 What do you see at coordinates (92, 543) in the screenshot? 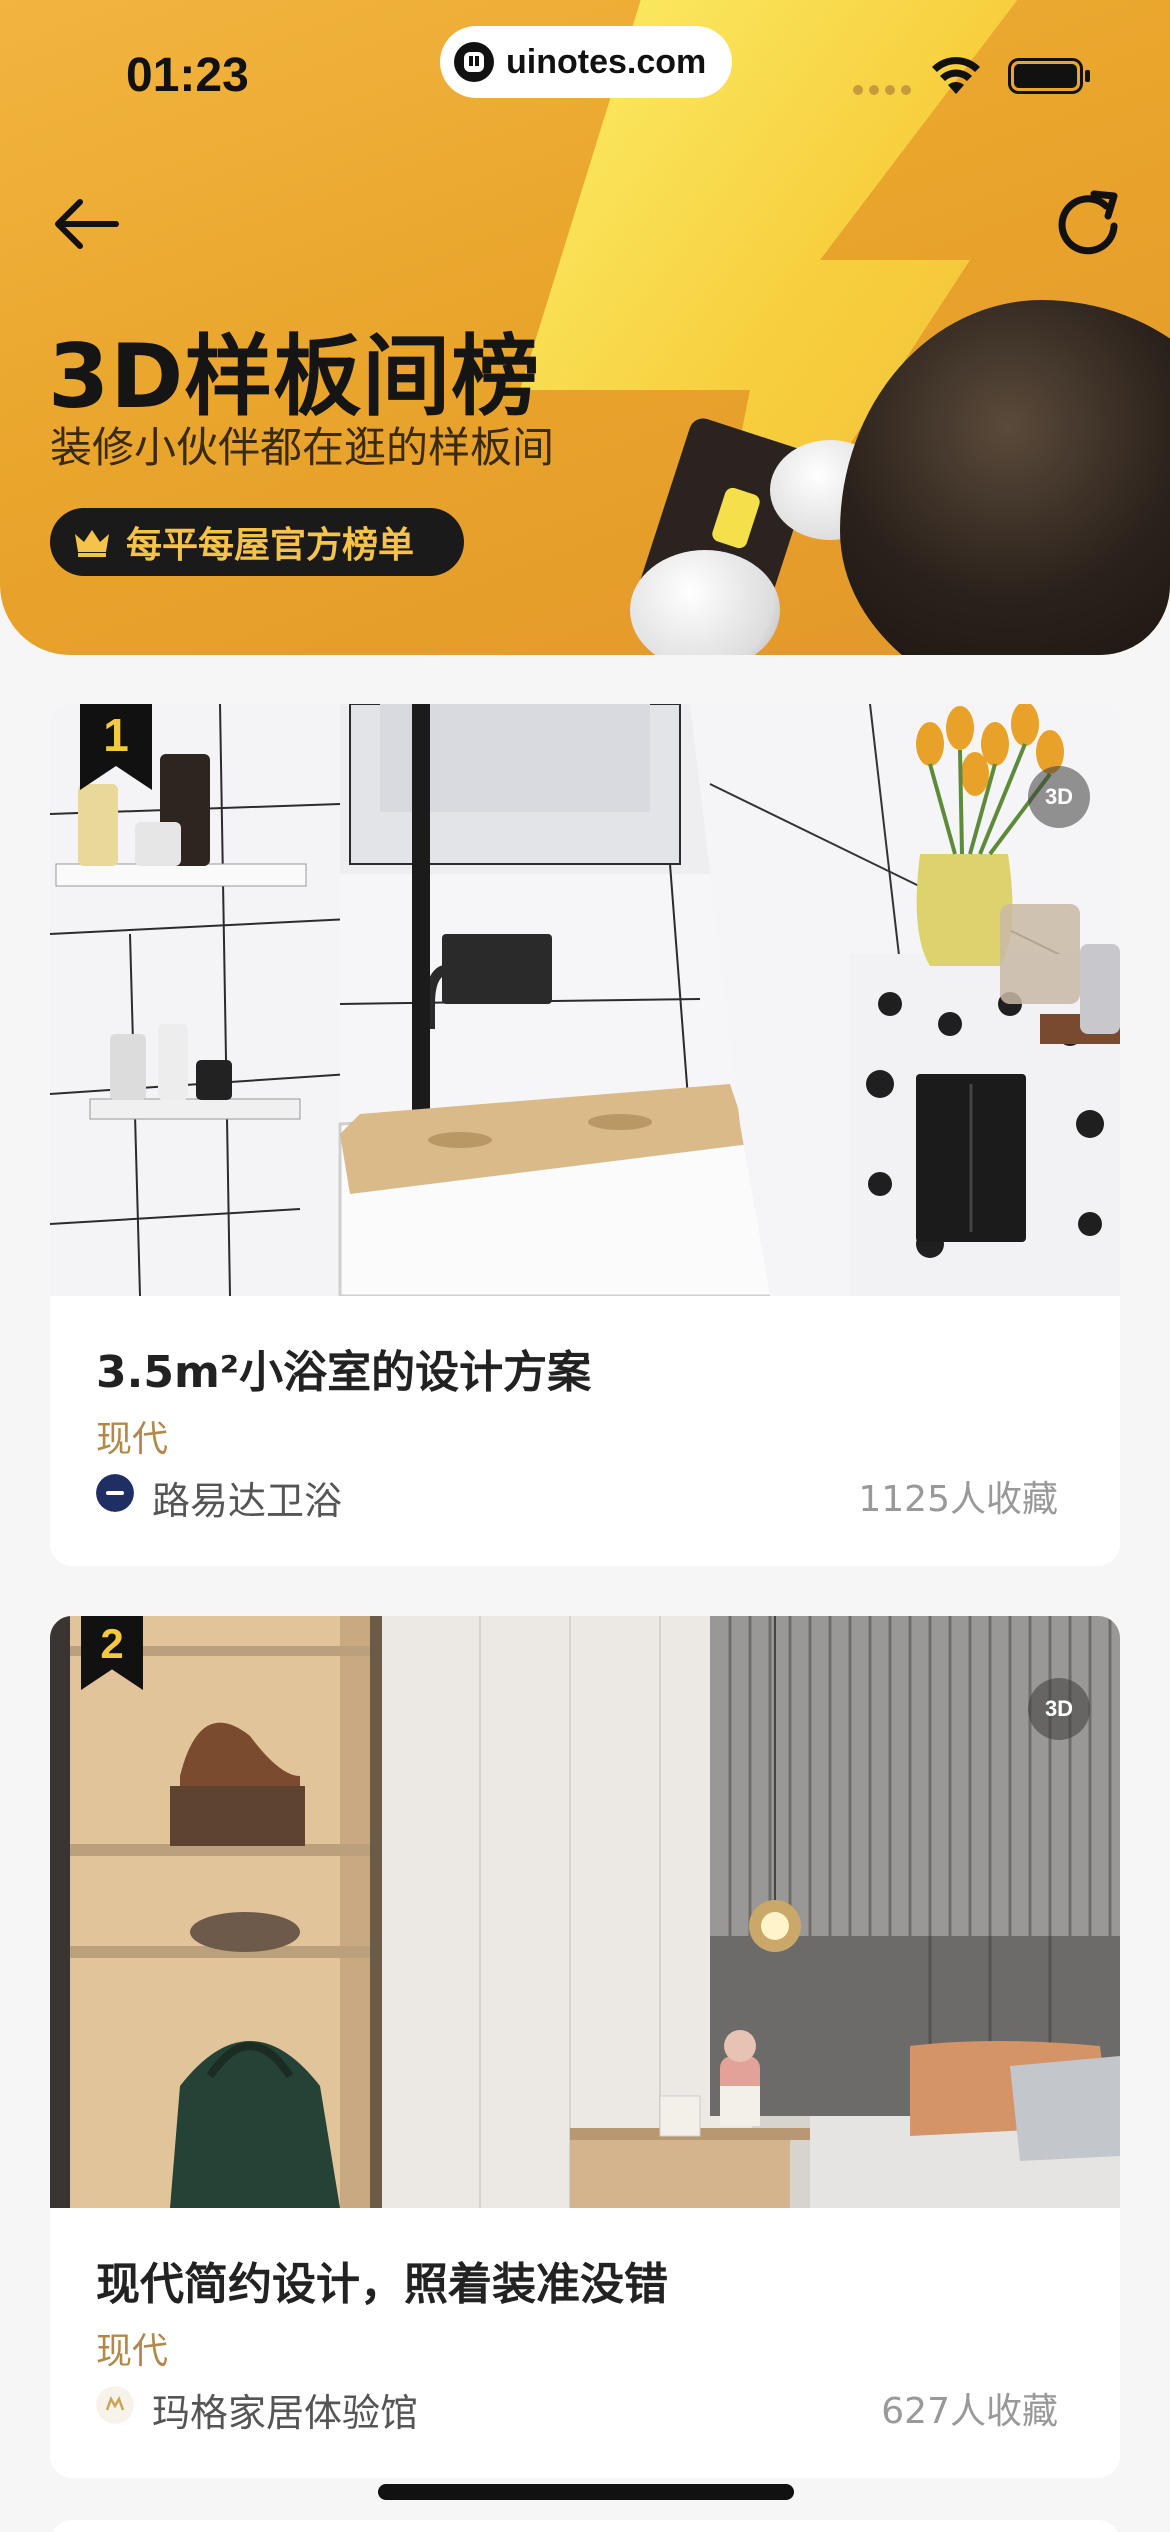
I see `crown-icon` at bounding box center [92, 543].